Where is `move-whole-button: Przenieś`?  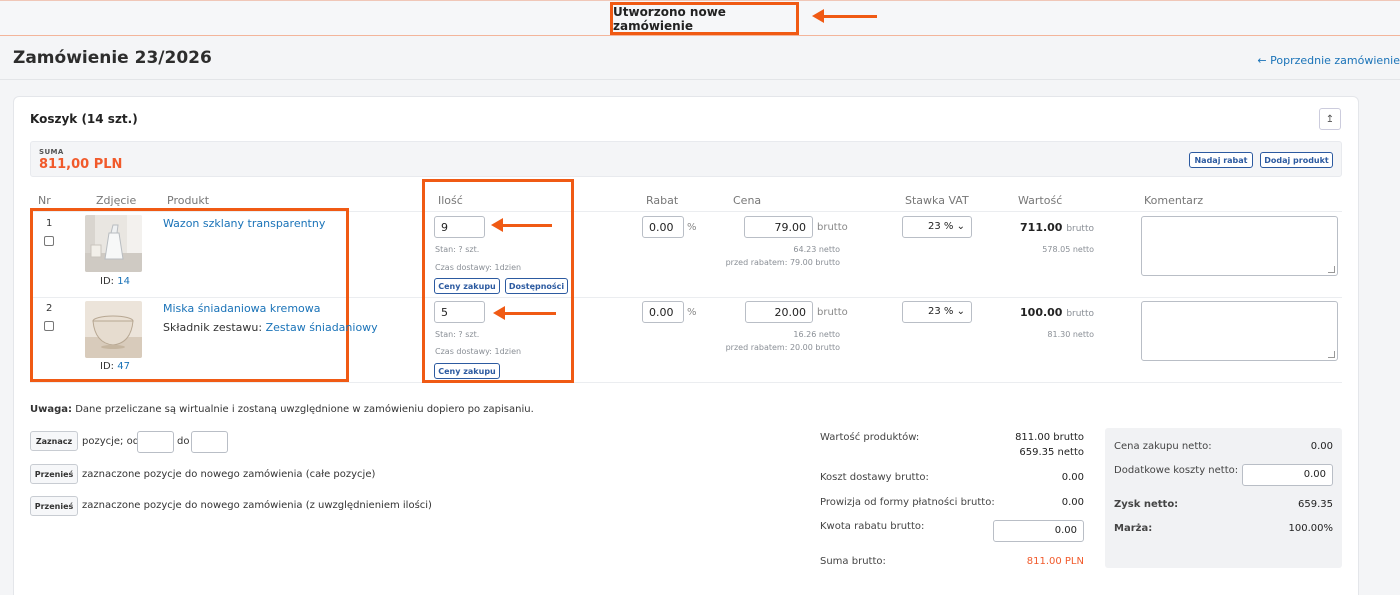 move-whole-button: Przenieś is located at coordinates (54, 474).